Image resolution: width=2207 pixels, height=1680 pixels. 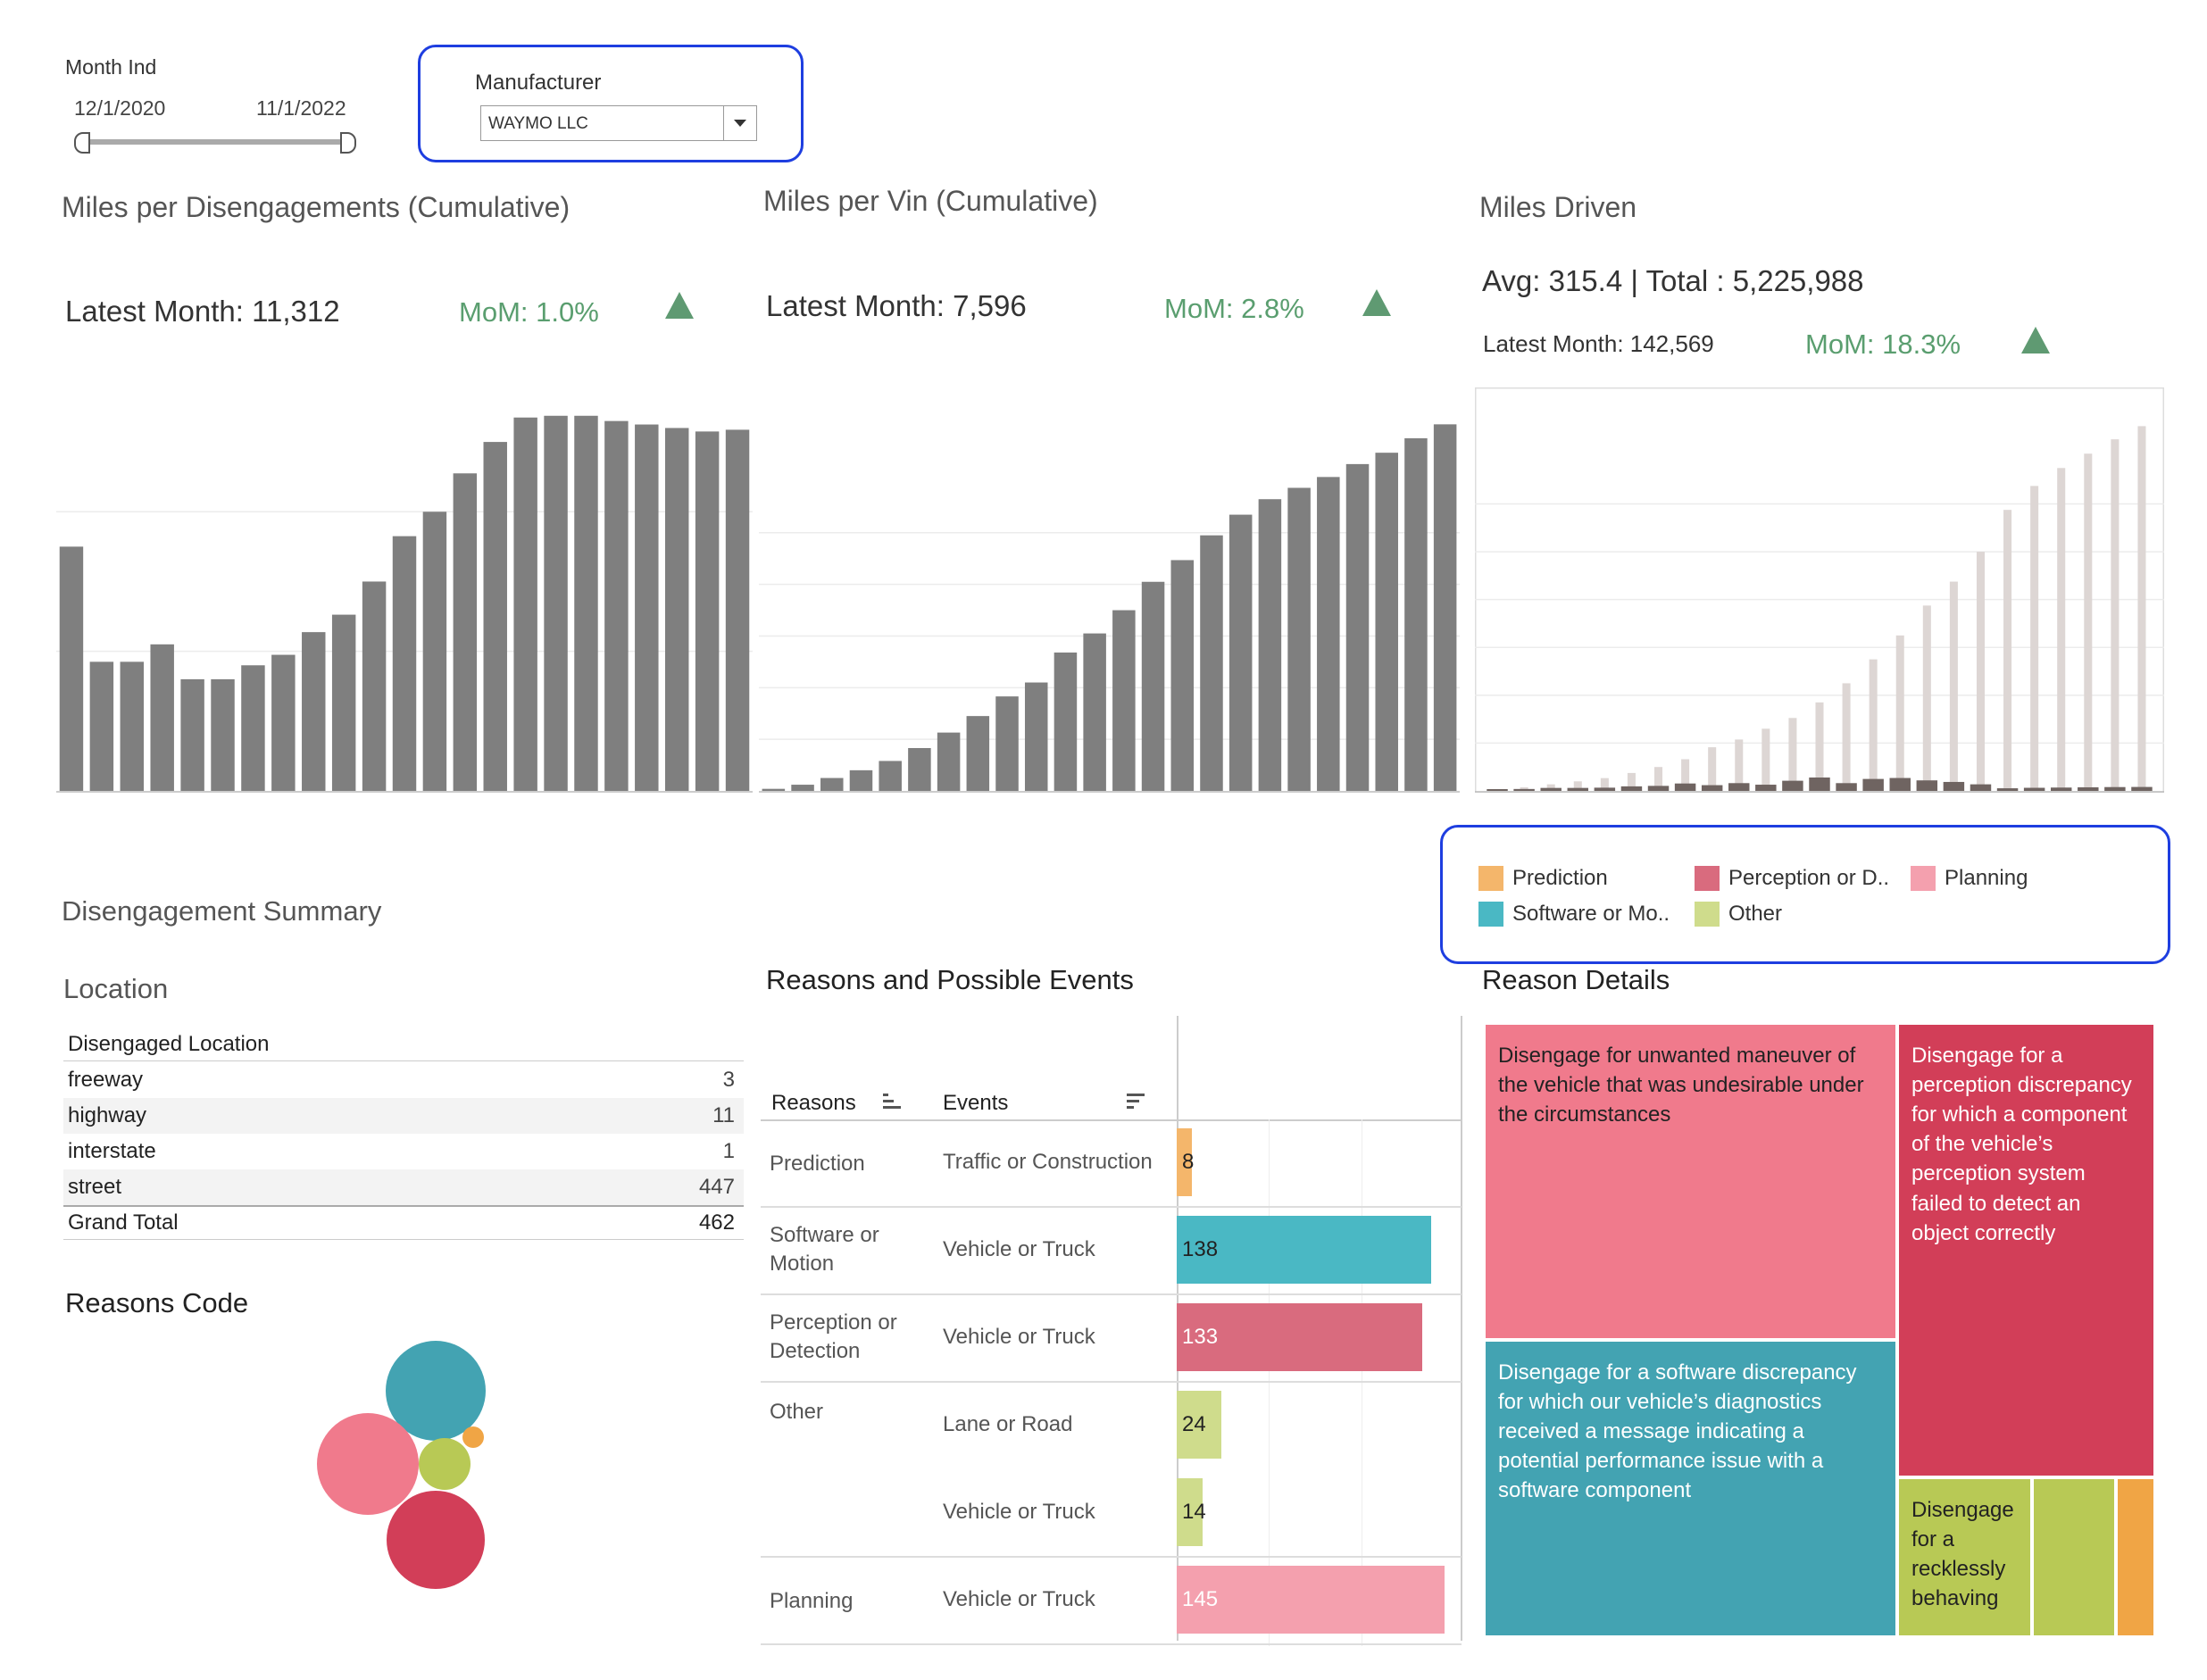 I want to click on month-range-slider, so click(x=217, y=143).